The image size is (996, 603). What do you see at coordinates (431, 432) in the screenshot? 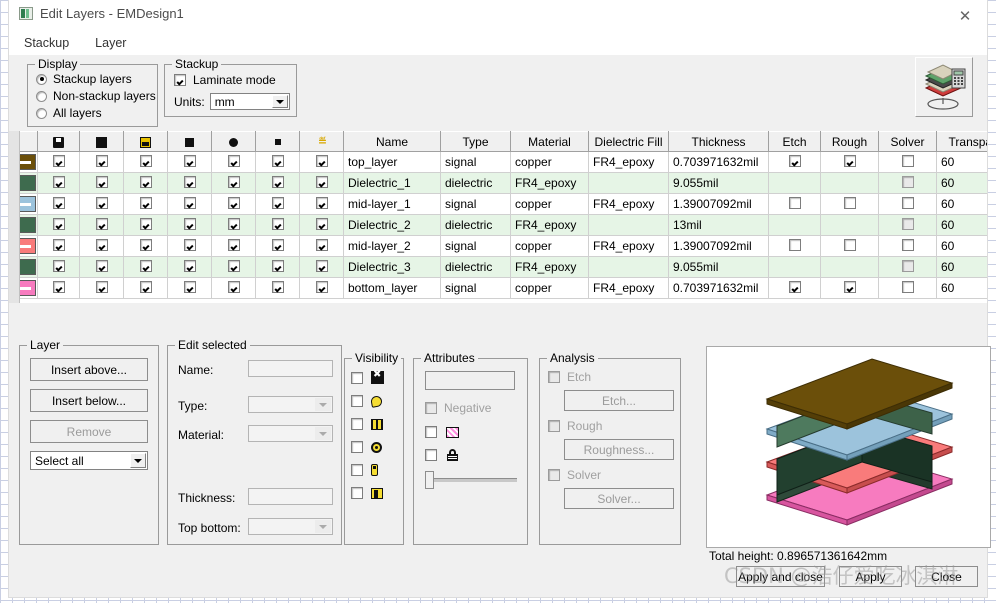
I see `pattern-checkbox` at bounding box center [431, 432].